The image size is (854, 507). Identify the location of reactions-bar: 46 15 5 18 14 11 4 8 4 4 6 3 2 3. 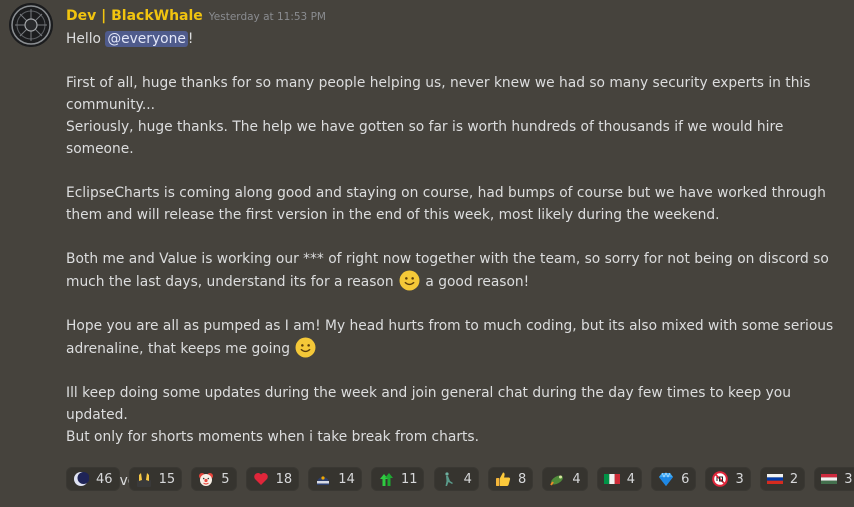
(460, 480).